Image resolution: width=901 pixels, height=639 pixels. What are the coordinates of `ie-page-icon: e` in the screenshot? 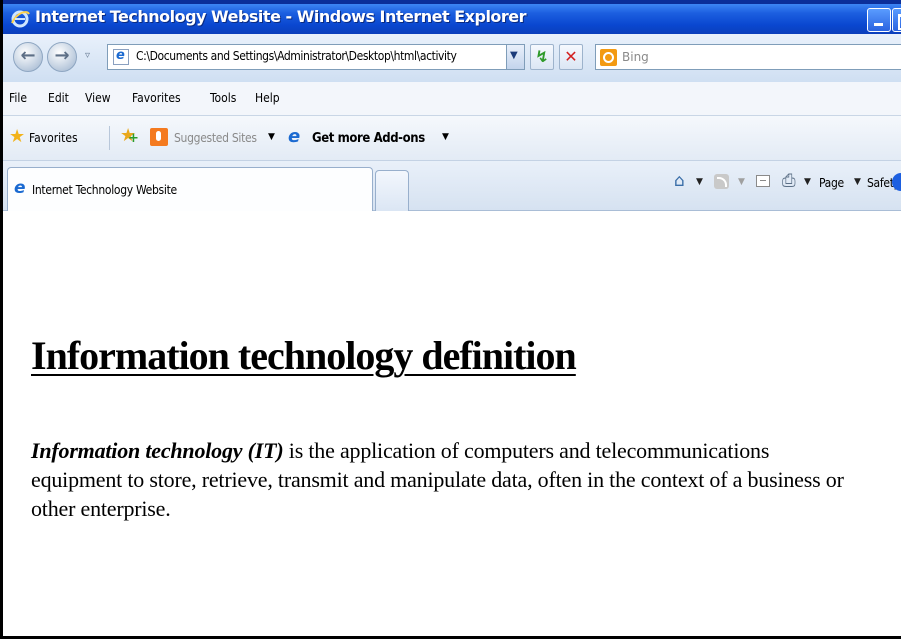 It's located at (121, 56).